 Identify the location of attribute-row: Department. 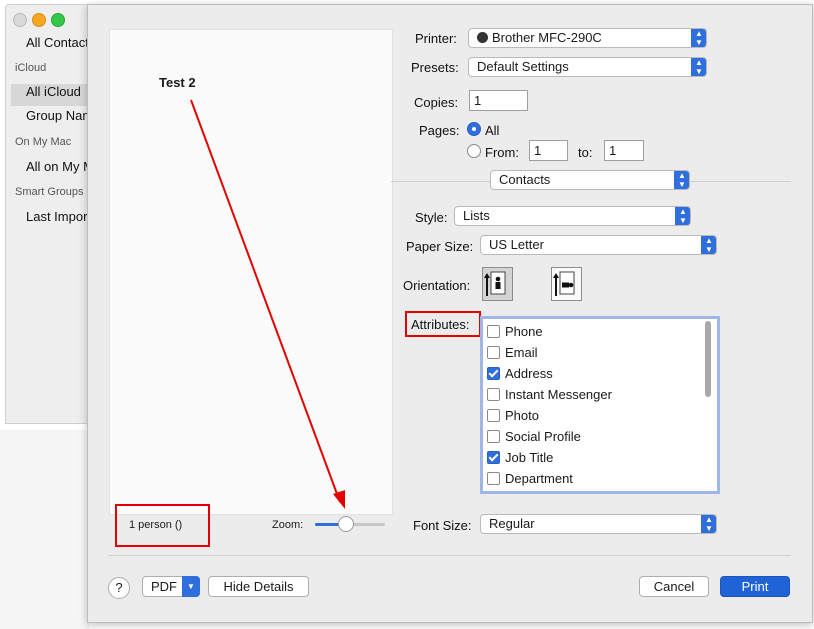
(530, 478).